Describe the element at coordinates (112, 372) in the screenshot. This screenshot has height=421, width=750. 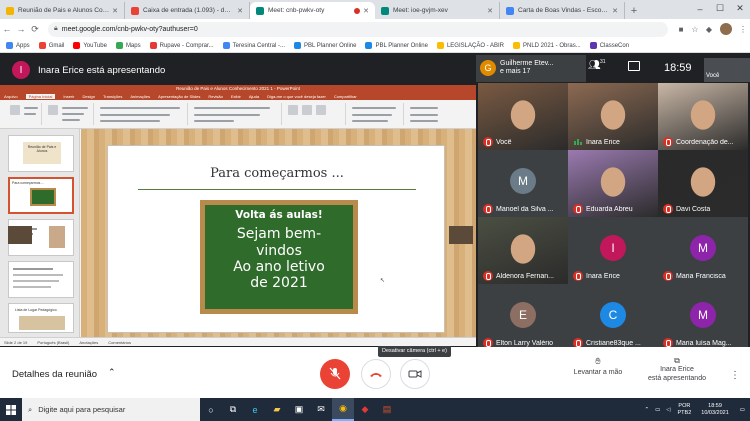
I see `chevron-up-icon: ⌃` at that location.